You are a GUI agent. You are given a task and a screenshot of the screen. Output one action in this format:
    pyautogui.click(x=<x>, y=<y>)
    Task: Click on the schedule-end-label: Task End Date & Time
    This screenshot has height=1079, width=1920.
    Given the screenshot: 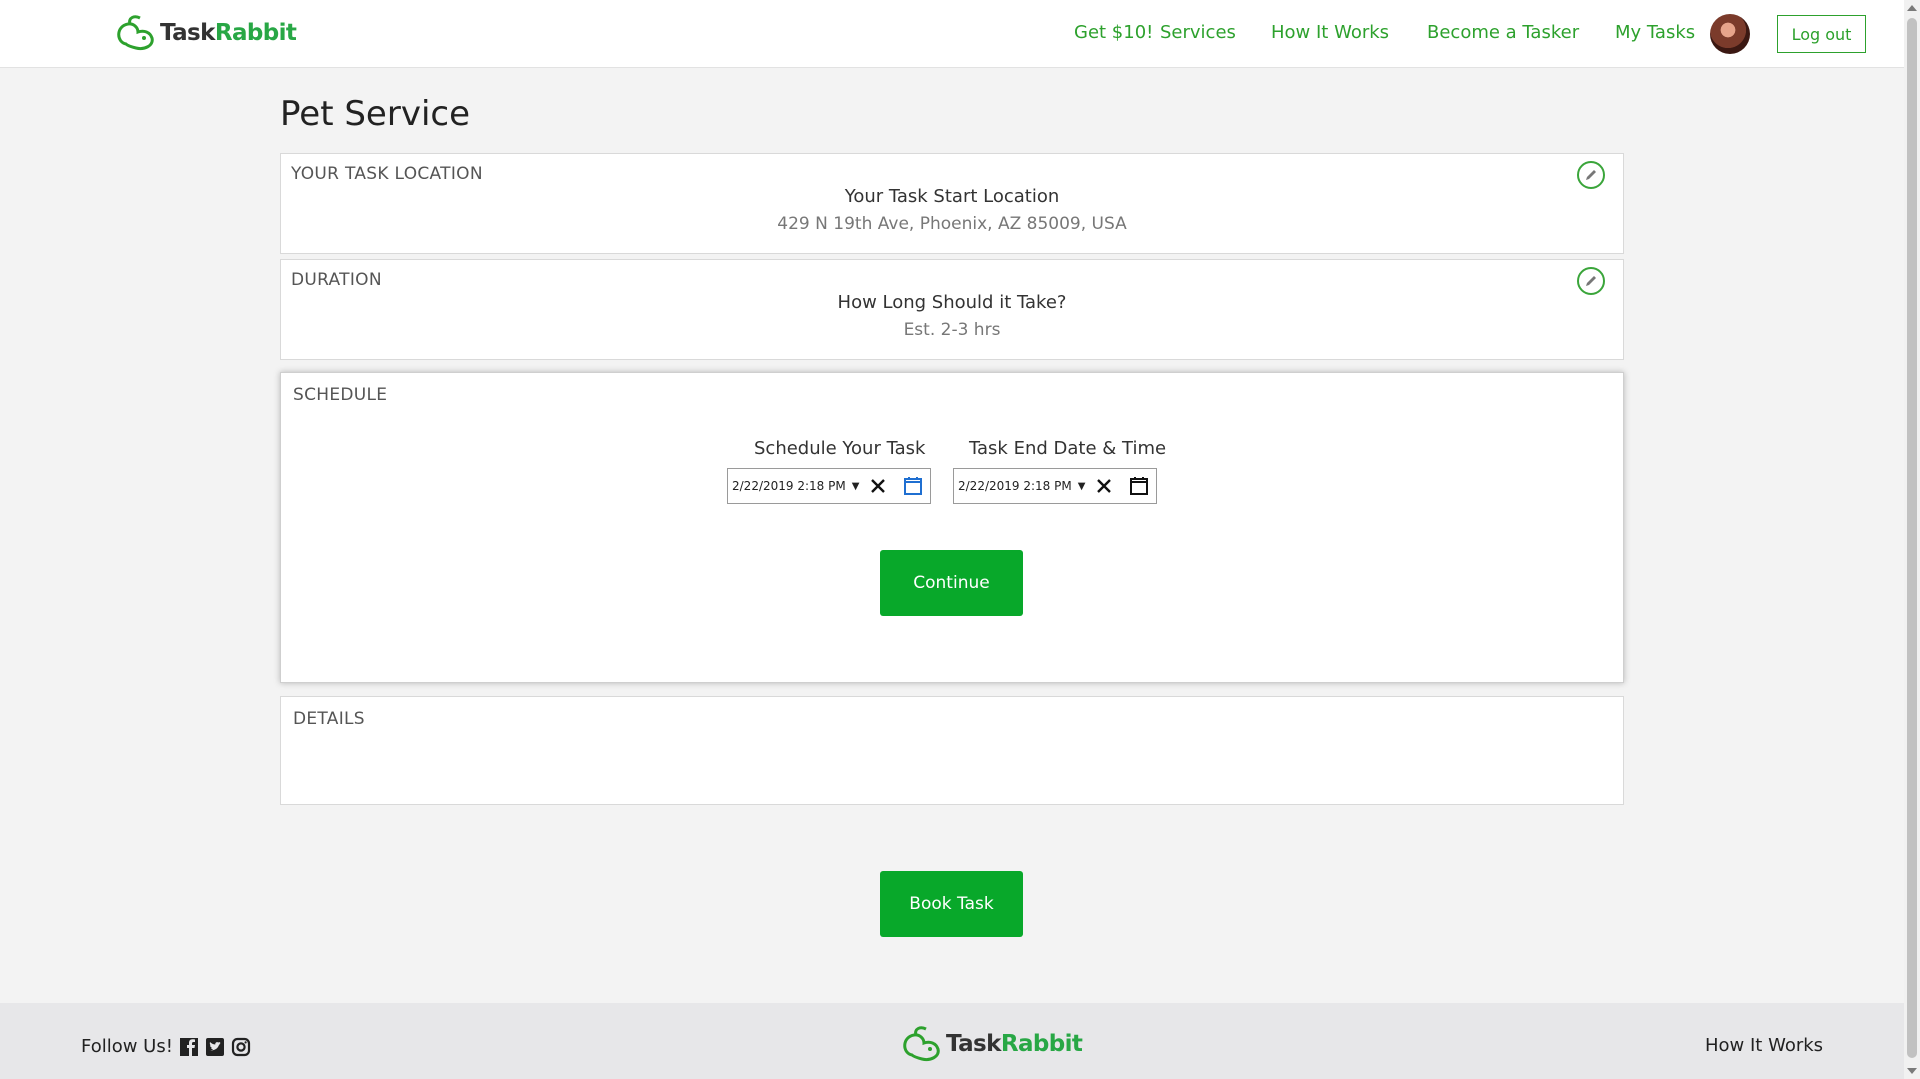 What is the action you would take?
    pyautogui.click(x=1068, y=448)
    